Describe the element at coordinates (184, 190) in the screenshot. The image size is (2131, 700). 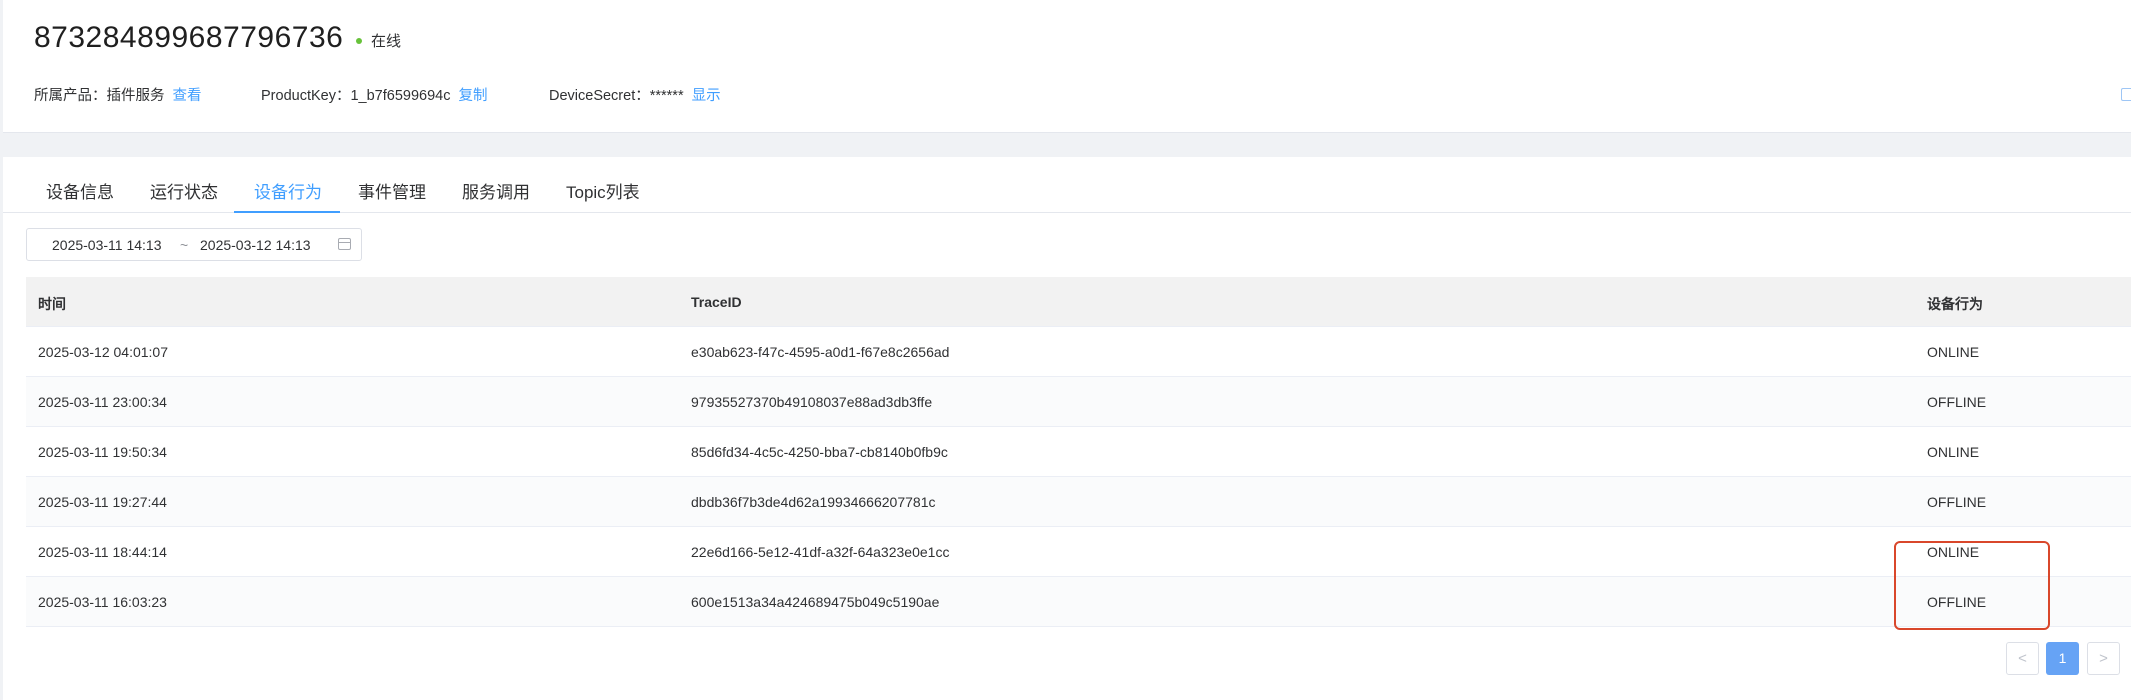
I see `tab-runtime-status: 运行状态` at that location.